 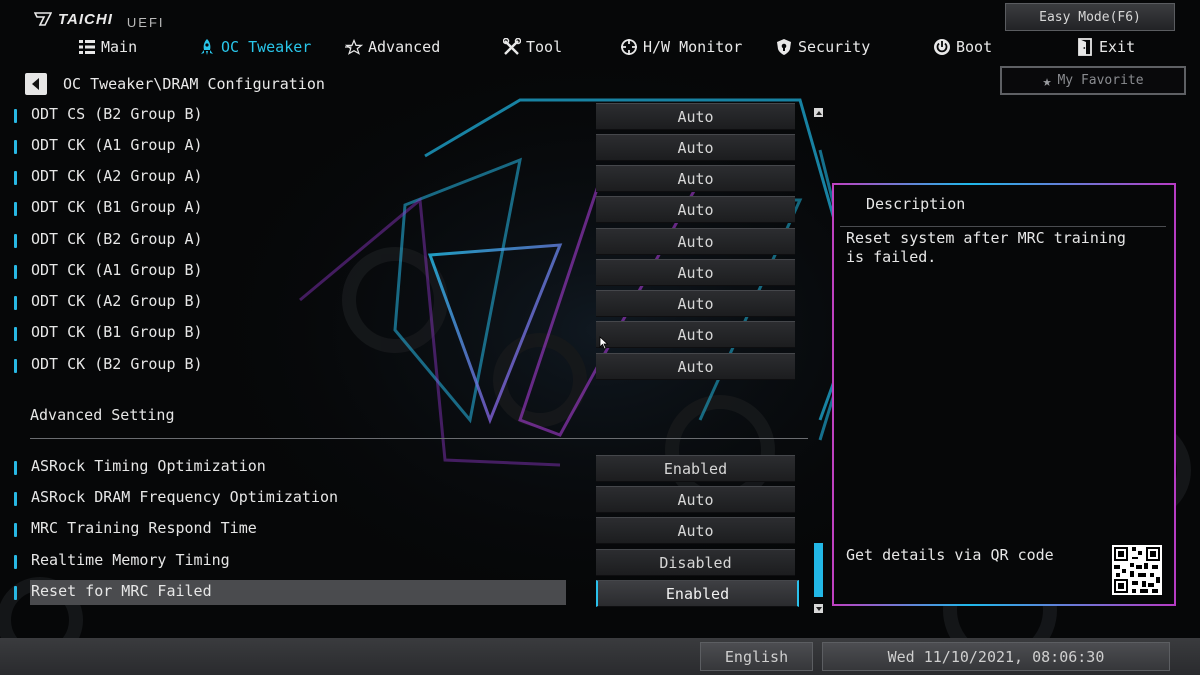 What do you see at coordinates (185, 497) in the screenshot?
I see `setting-label: ASRock DRAM Frequency Optimization` at bounding box center [185, 497].